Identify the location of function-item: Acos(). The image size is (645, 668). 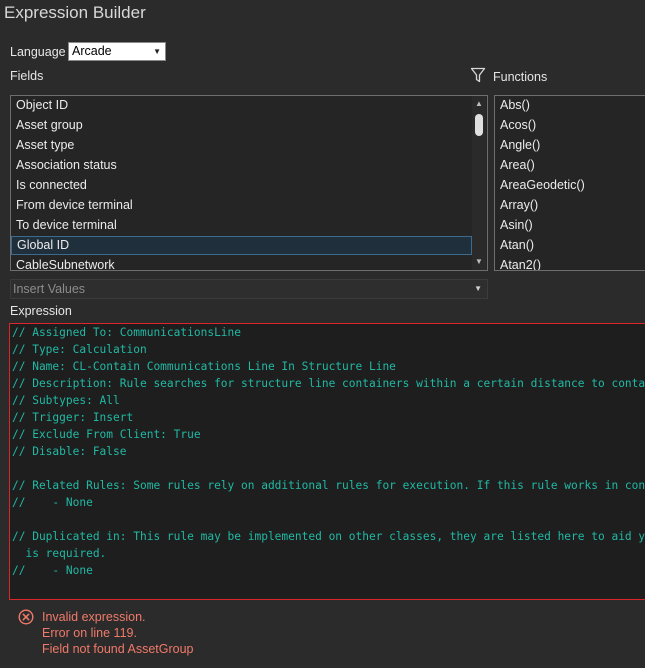
(515, 125).